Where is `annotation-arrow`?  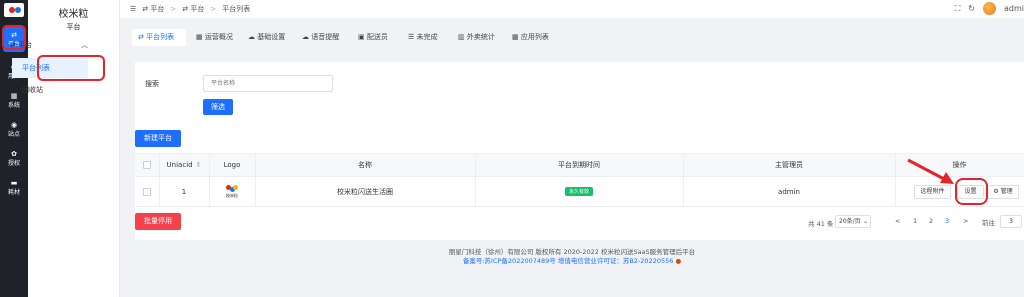
annotation-arrow is located at coordinates (930, 171).